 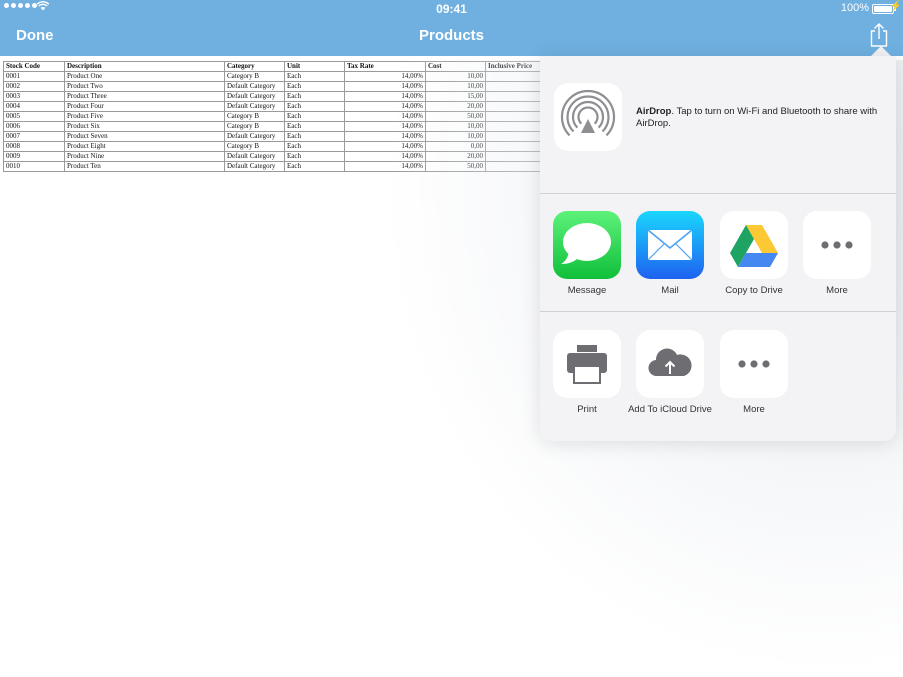 I want to click on table-cell: 0005, so click(x=34, y=116).